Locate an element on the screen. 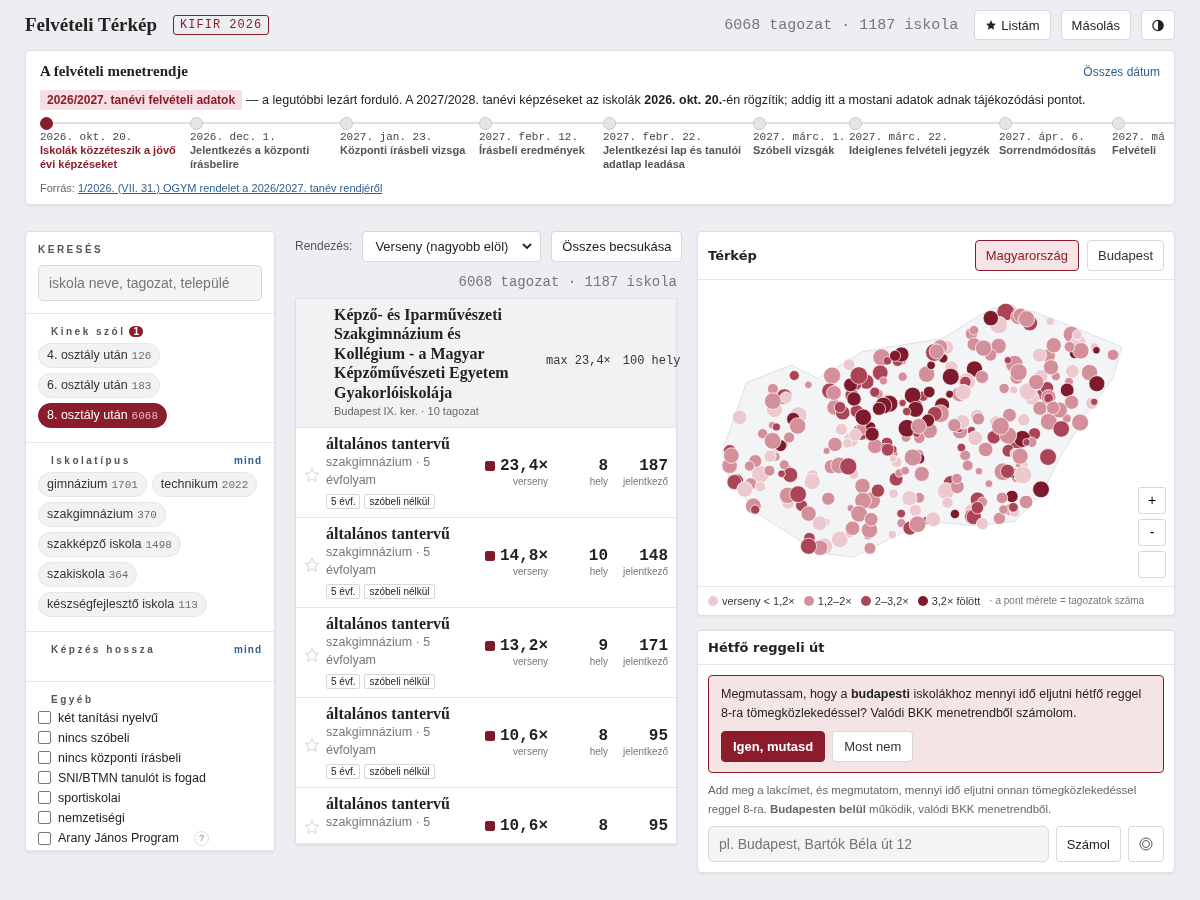 The image size is (1200, 900). year-badge: KIFIR 2026 is located at coordinates (221, 25).